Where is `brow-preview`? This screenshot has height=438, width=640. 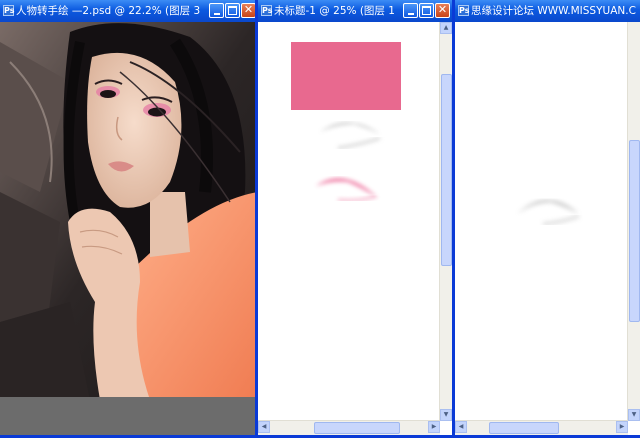
brow-preview is located at coordinates (548, 213).